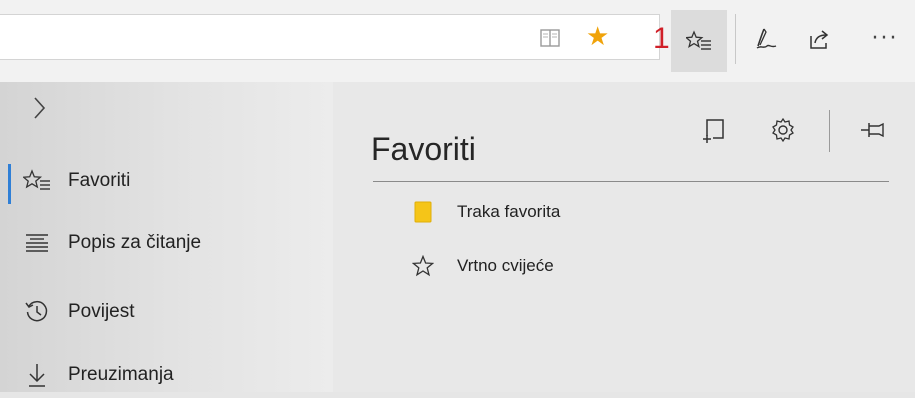  Describe the element at coordinates (615, 266) in the screenshot. I see `favorite-link-item: Vrtno cvijeće` at that location.